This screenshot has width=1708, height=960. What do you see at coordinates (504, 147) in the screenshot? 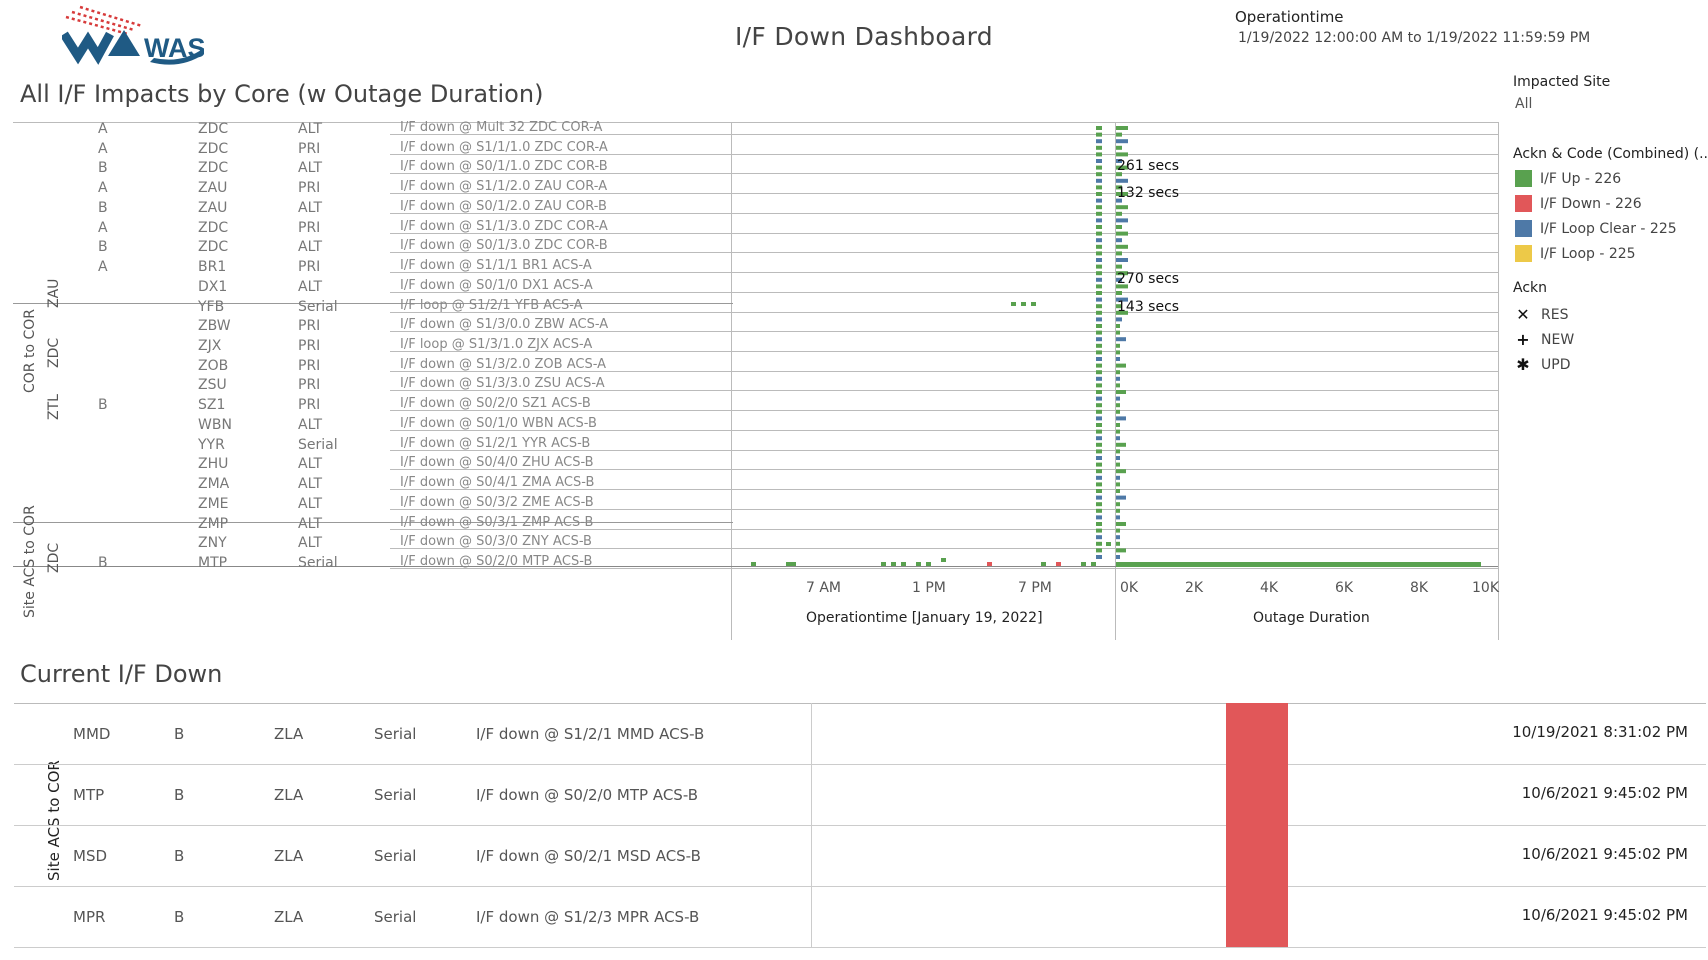
I see `description-cell: I/F down @ S1/1/1.0 ZDC COR-A` at bounding box center [504, 147].